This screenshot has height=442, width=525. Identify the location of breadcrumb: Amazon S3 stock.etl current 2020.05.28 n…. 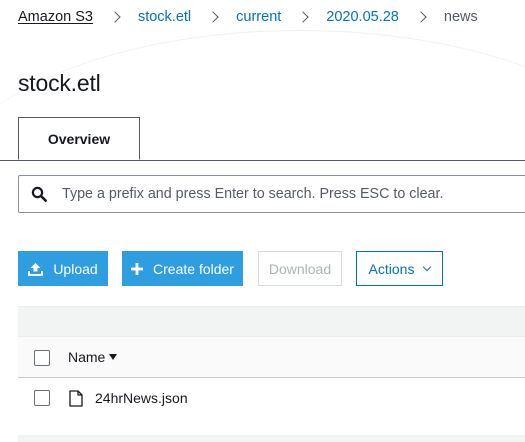
(248, 17).